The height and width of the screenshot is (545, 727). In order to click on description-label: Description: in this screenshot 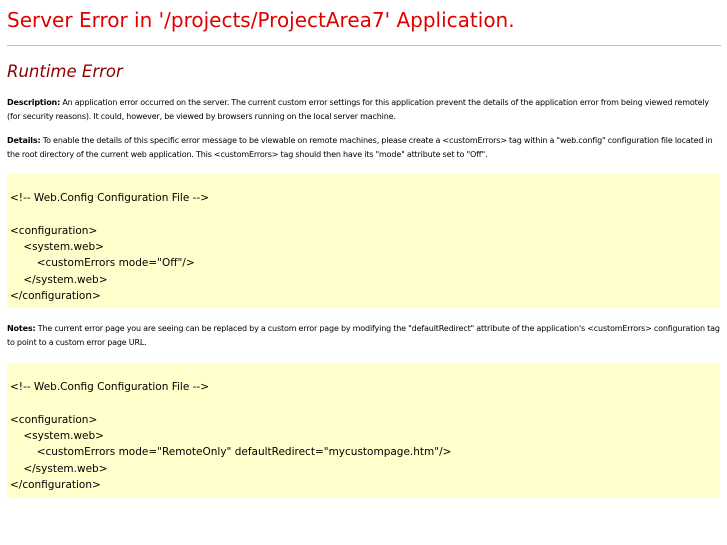, I will do `click(34, 102)`.